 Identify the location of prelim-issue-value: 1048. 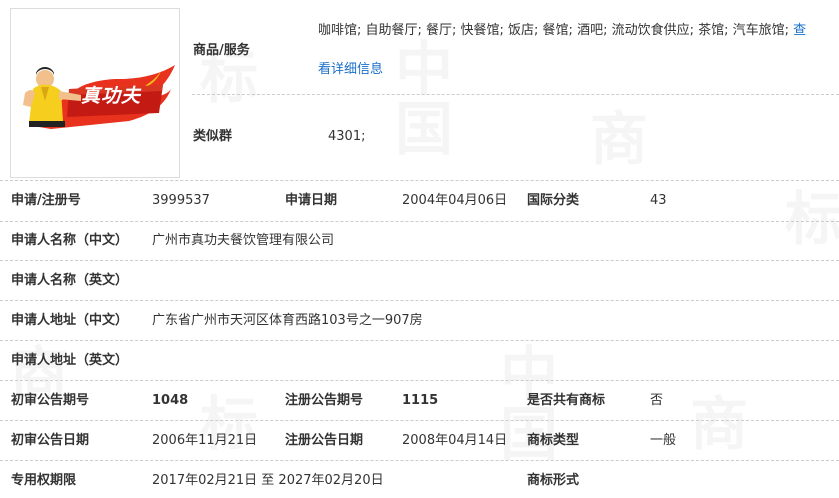
(170, 400).